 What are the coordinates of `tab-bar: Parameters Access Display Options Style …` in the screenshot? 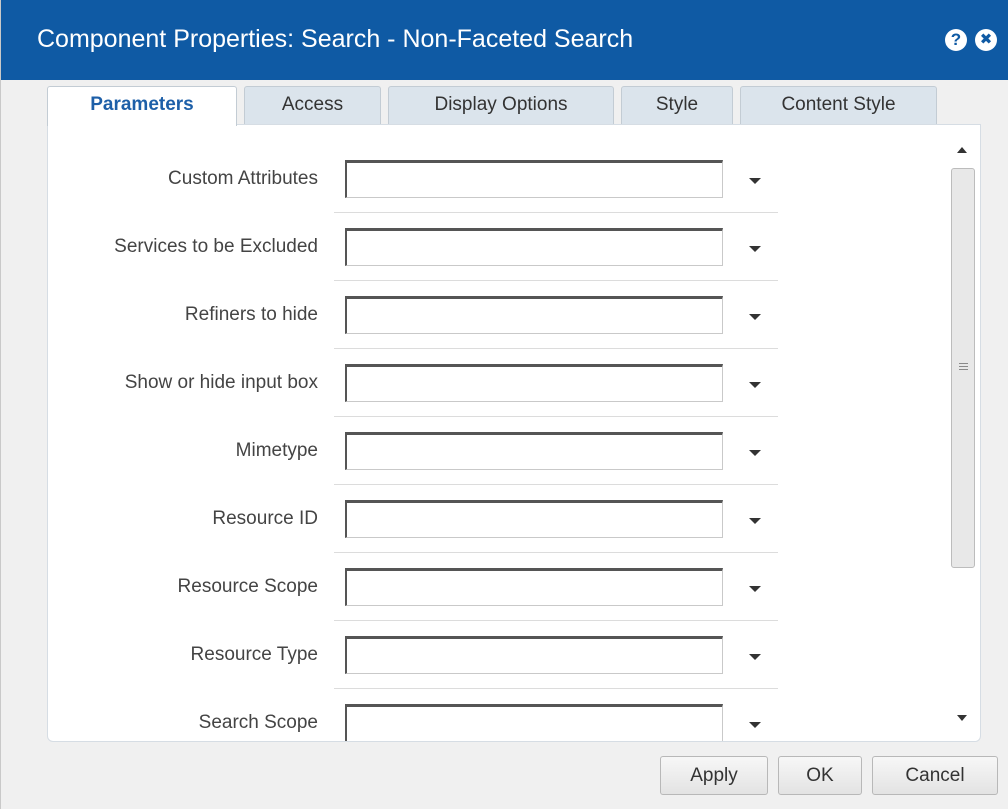 It's located at (497, 106).